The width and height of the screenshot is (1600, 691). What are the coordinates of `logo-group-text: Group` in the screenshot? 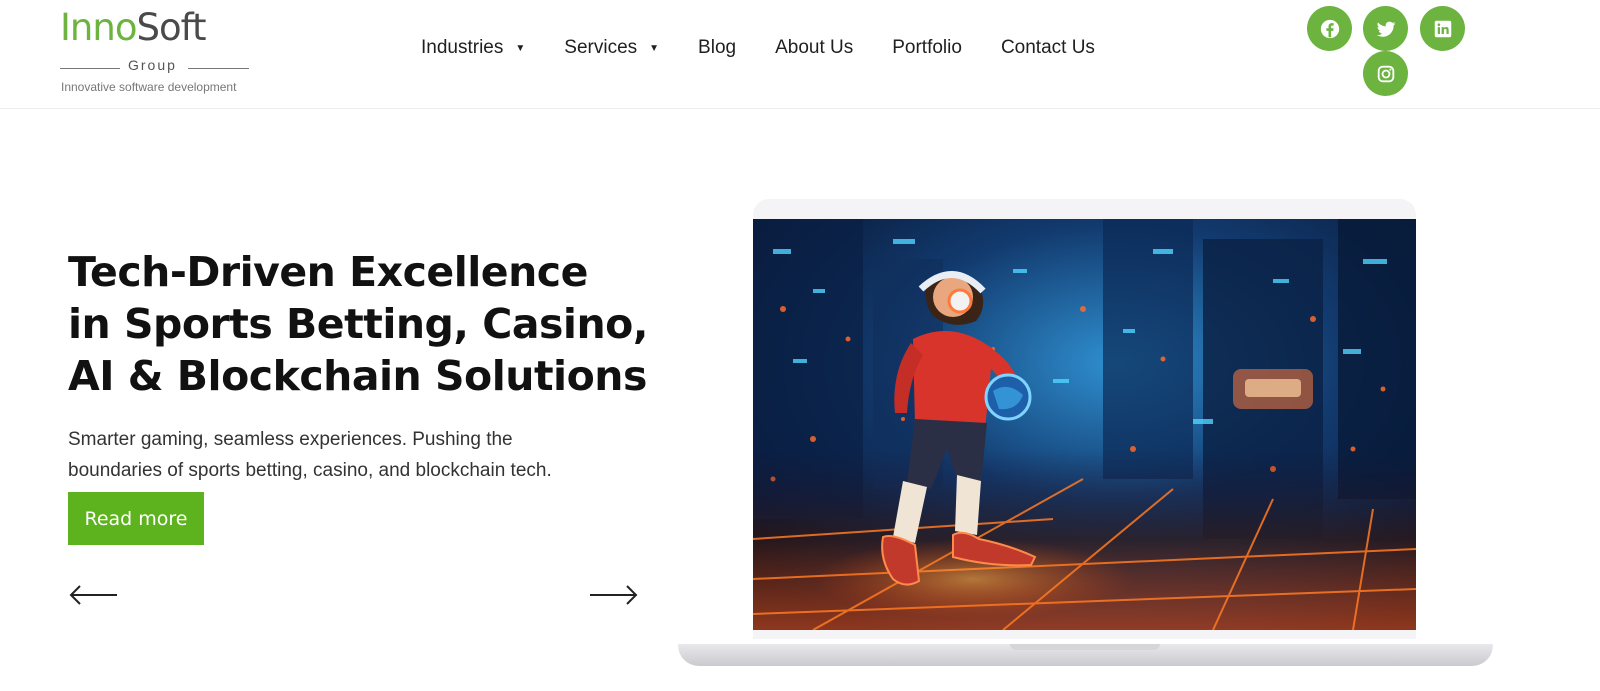 It's located at (152, 65).